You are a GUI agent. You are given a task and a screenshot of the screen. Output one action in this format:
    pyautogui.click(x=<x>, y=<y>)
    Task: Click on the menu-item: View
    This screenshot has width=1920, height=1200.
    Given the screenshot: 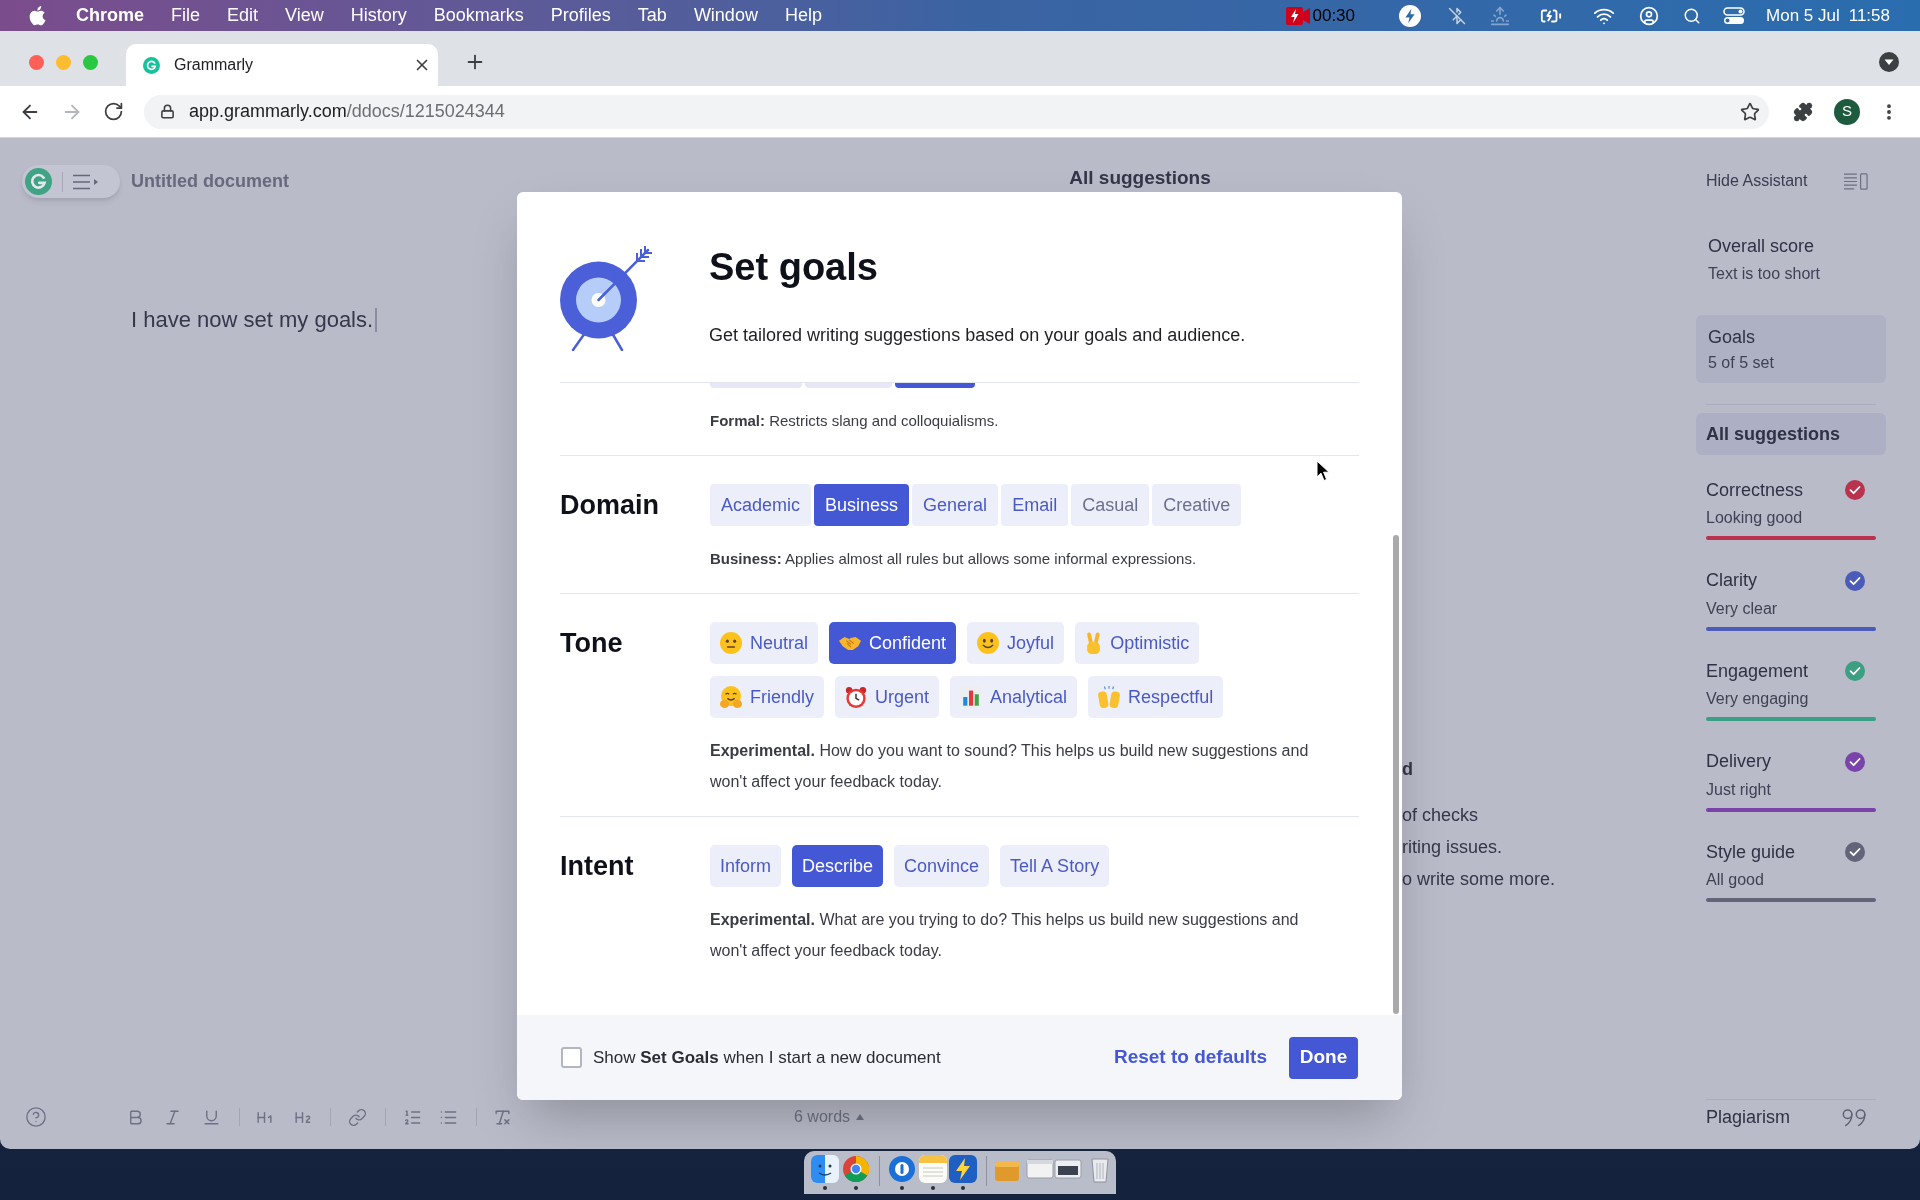 What is the action you would take?
    pyautogui.click(x=304, y=15)
    